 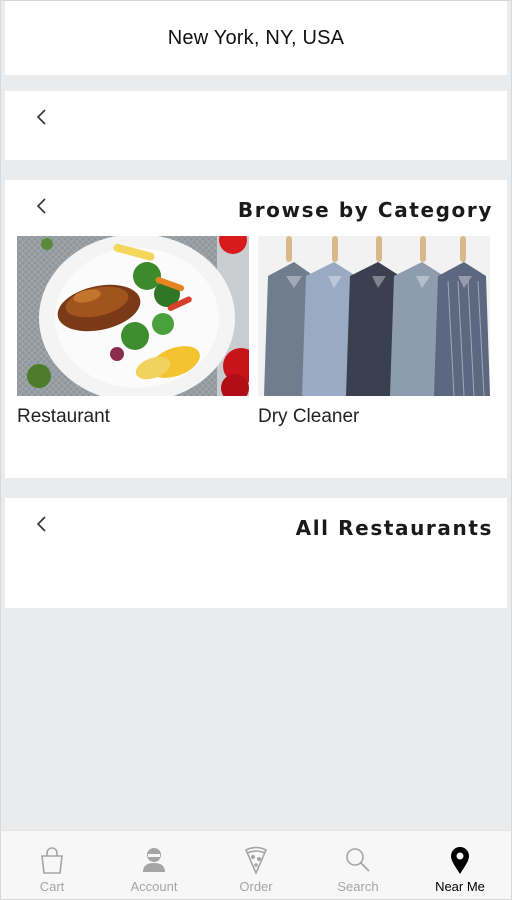 What do you see at coordinates (365, 210) in the screenshot?
I see `section-title-browse: Browse by Category` at bounding box center [365, 210].